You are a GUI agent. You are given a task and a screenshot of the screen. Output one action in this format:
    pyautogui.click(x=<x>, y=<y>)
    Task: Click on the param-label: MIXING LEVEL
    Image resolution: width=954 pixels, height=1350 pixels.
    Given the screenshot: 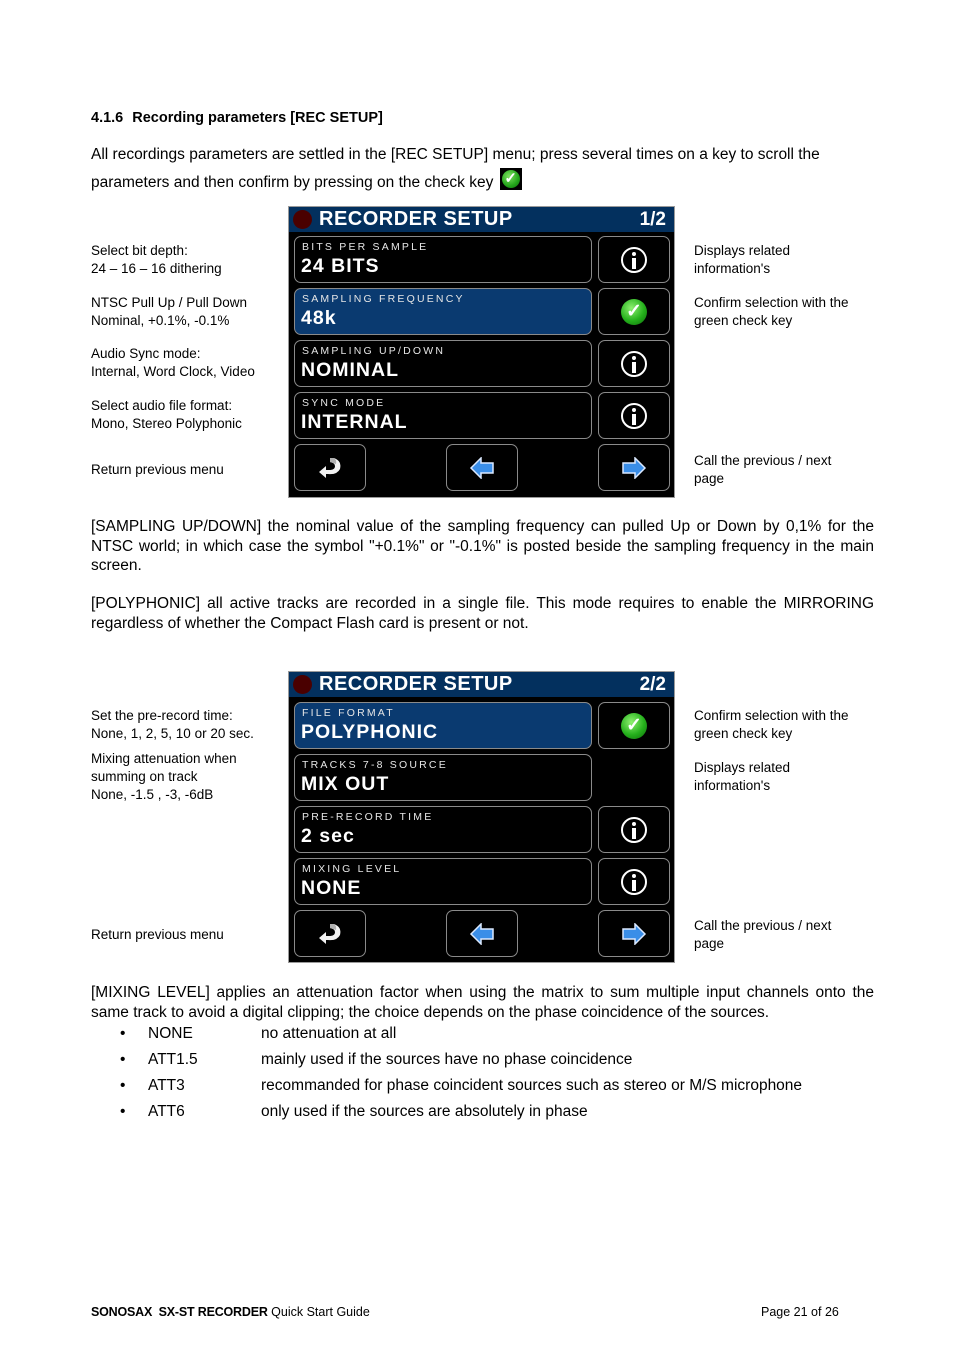 What is the action you would take?
    pyautogui.click(x=352, y=869)
    